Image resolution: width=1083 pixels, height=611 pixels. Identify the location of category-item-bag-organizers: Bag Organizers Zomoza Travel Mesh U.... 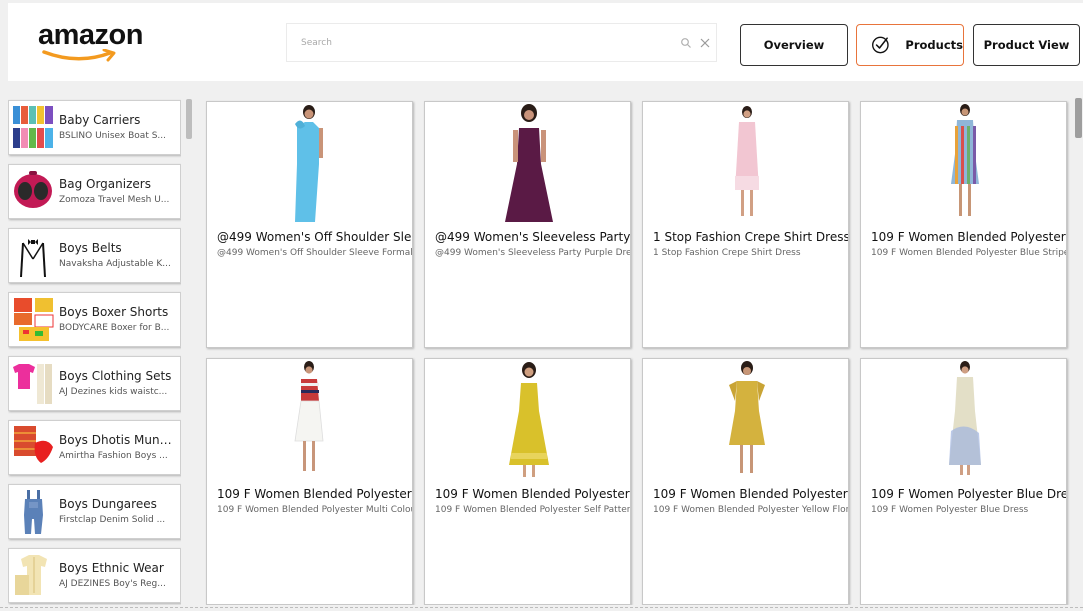
(94, 191).